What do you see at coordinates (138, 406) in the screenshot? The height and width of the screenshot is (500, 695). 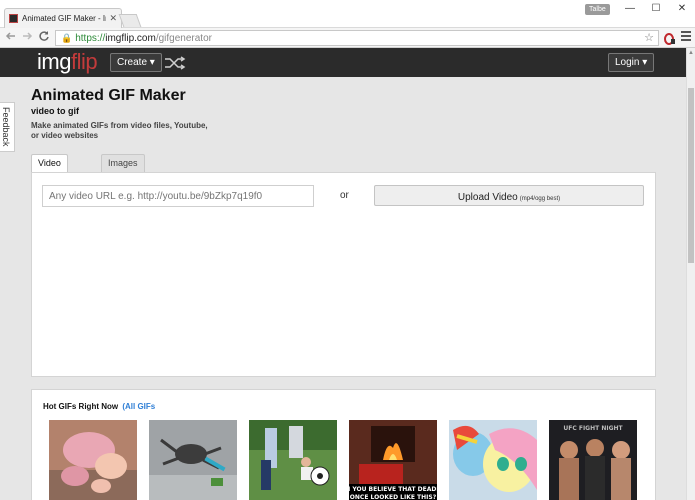 I see `all-gifs-link: (All GIFs` at bounding box center [138, 406].